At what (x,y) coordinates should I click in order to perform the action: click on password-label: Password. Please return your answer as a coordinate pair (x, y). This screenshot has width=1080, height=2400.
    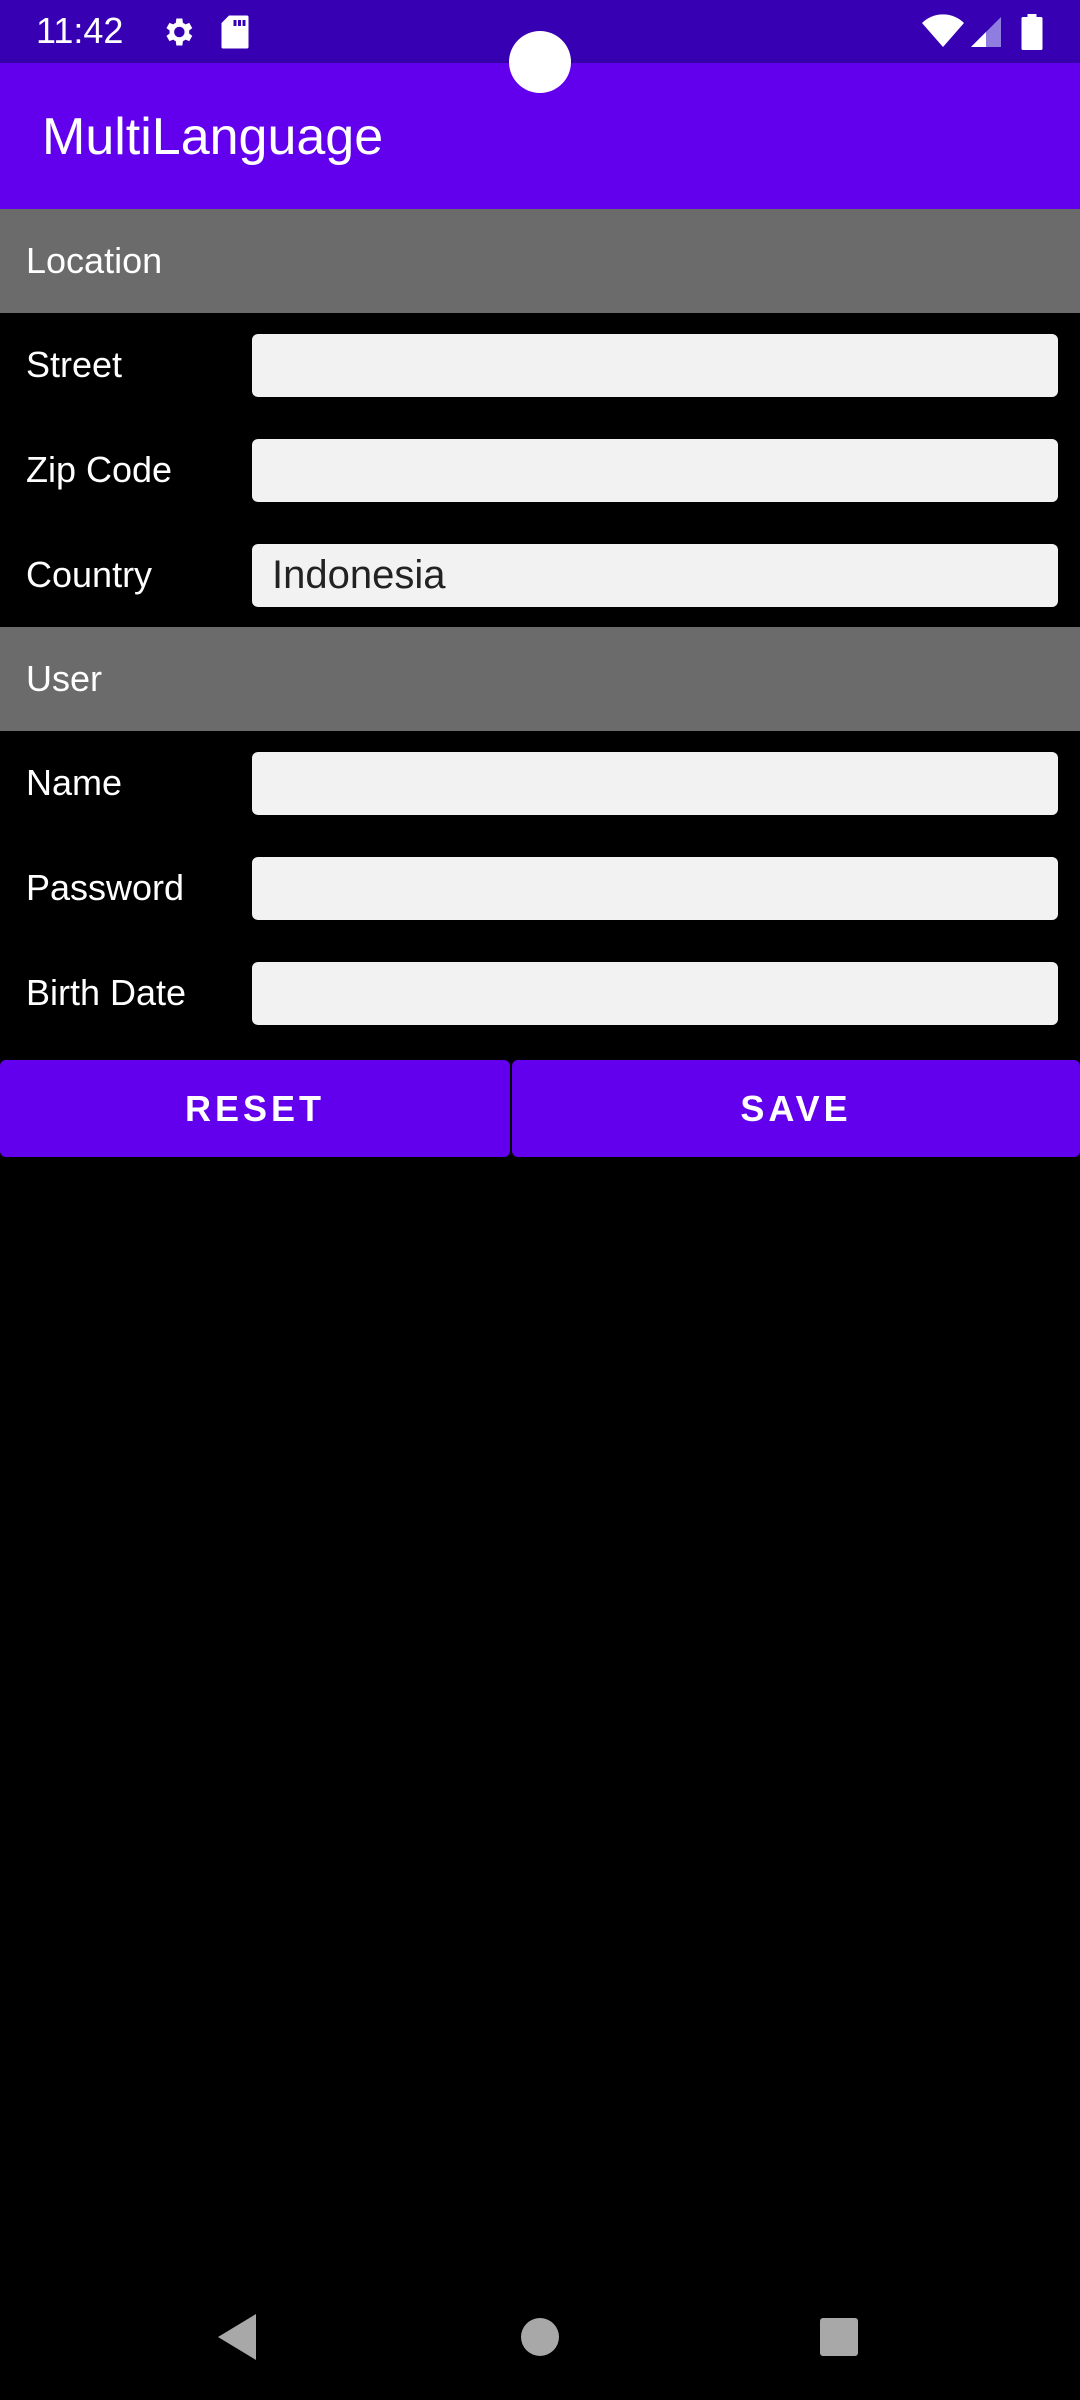
    Looking at the image, I should click on (105, 887).